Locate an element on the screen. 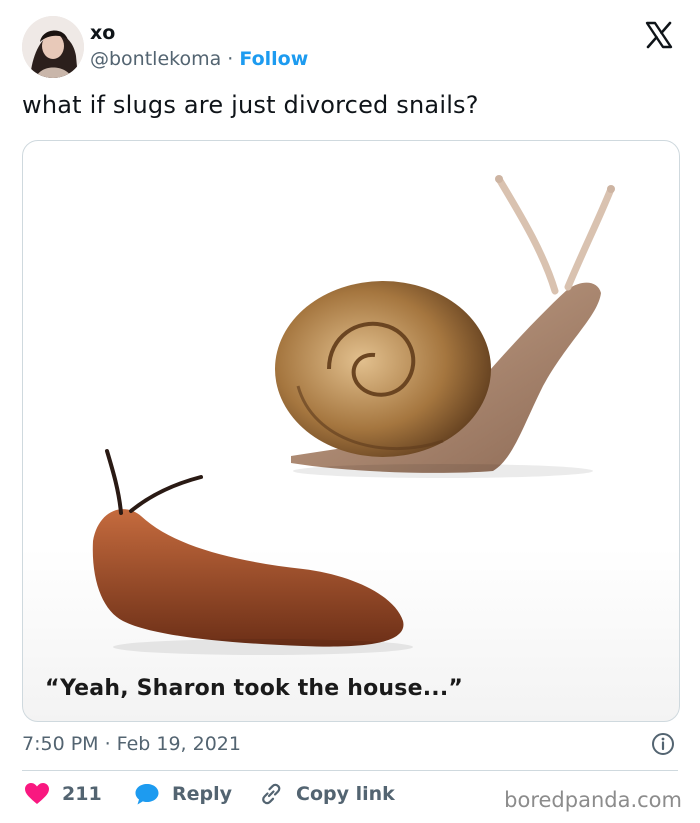 Image resolution: width=700 pixels, height=823 pixels. follow-button: Follow is located at coordinates (273, 59).